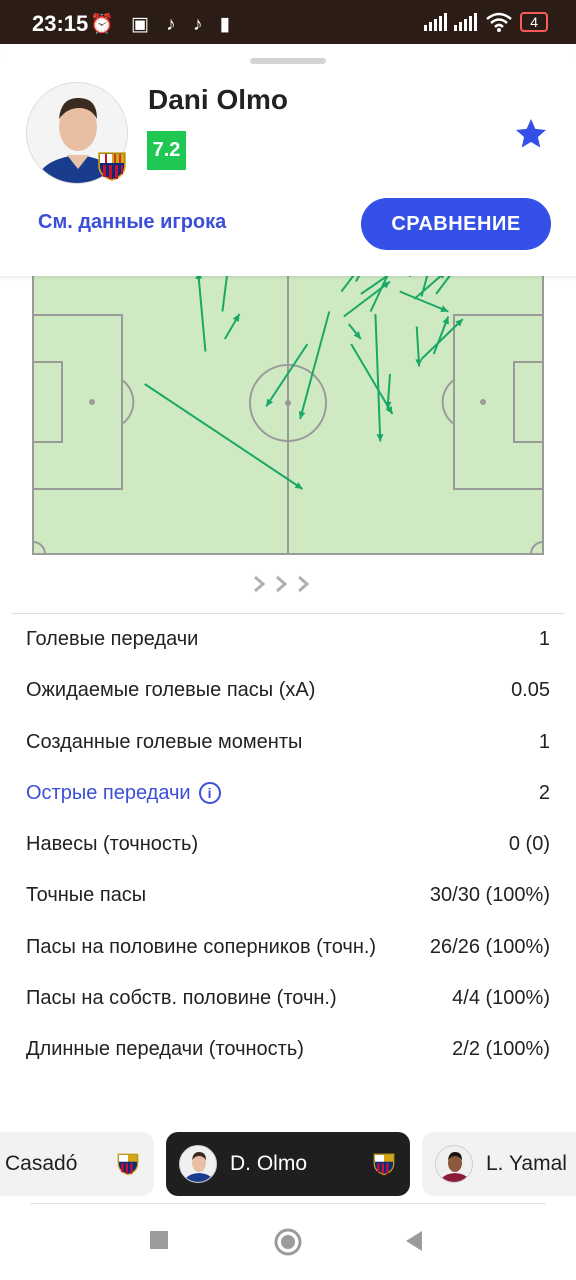 This screenshot has height=1280, width=576. I want to click on status-right: 4, so click(486, 22).